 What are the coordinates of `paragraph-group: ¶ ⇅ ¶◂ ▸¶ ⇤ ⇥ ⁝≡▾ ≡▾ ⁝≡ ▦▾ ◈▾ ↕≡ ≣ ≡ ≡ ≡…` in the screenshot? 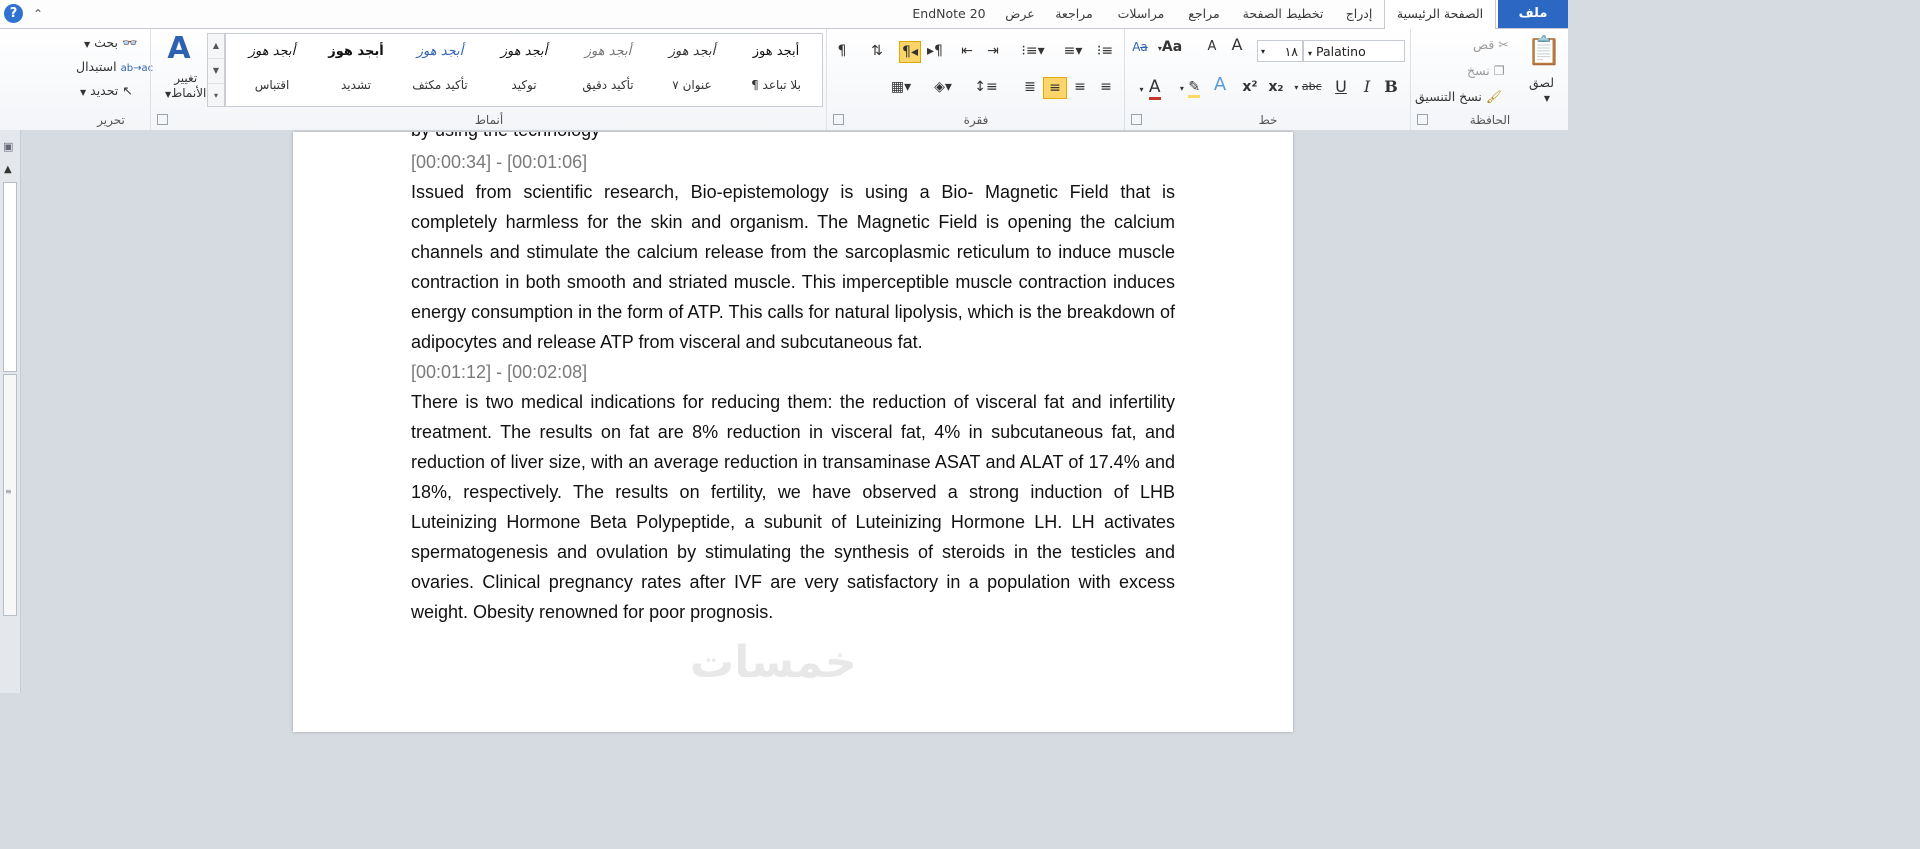 It's located at (975, 79).